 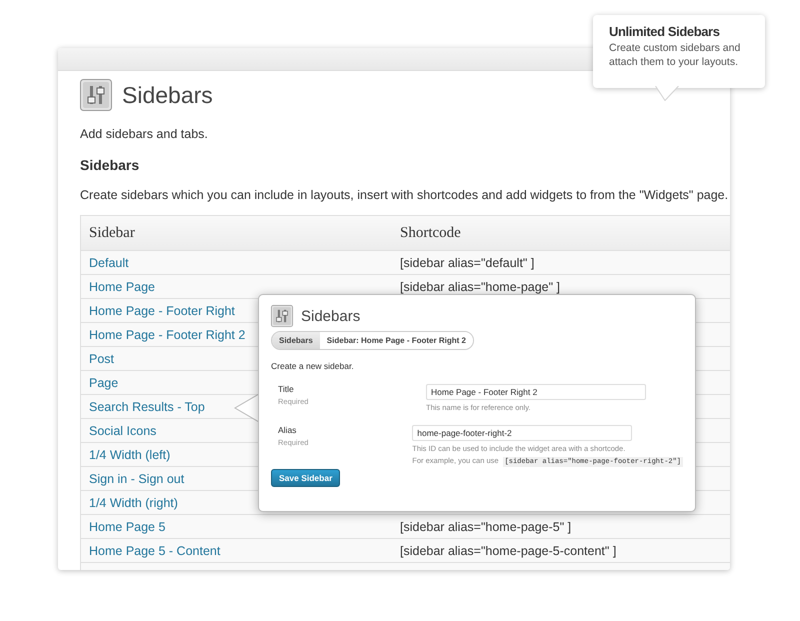 I want to click on sidebar-link: Home Page 5 - Content, so click(x=154, y=551).